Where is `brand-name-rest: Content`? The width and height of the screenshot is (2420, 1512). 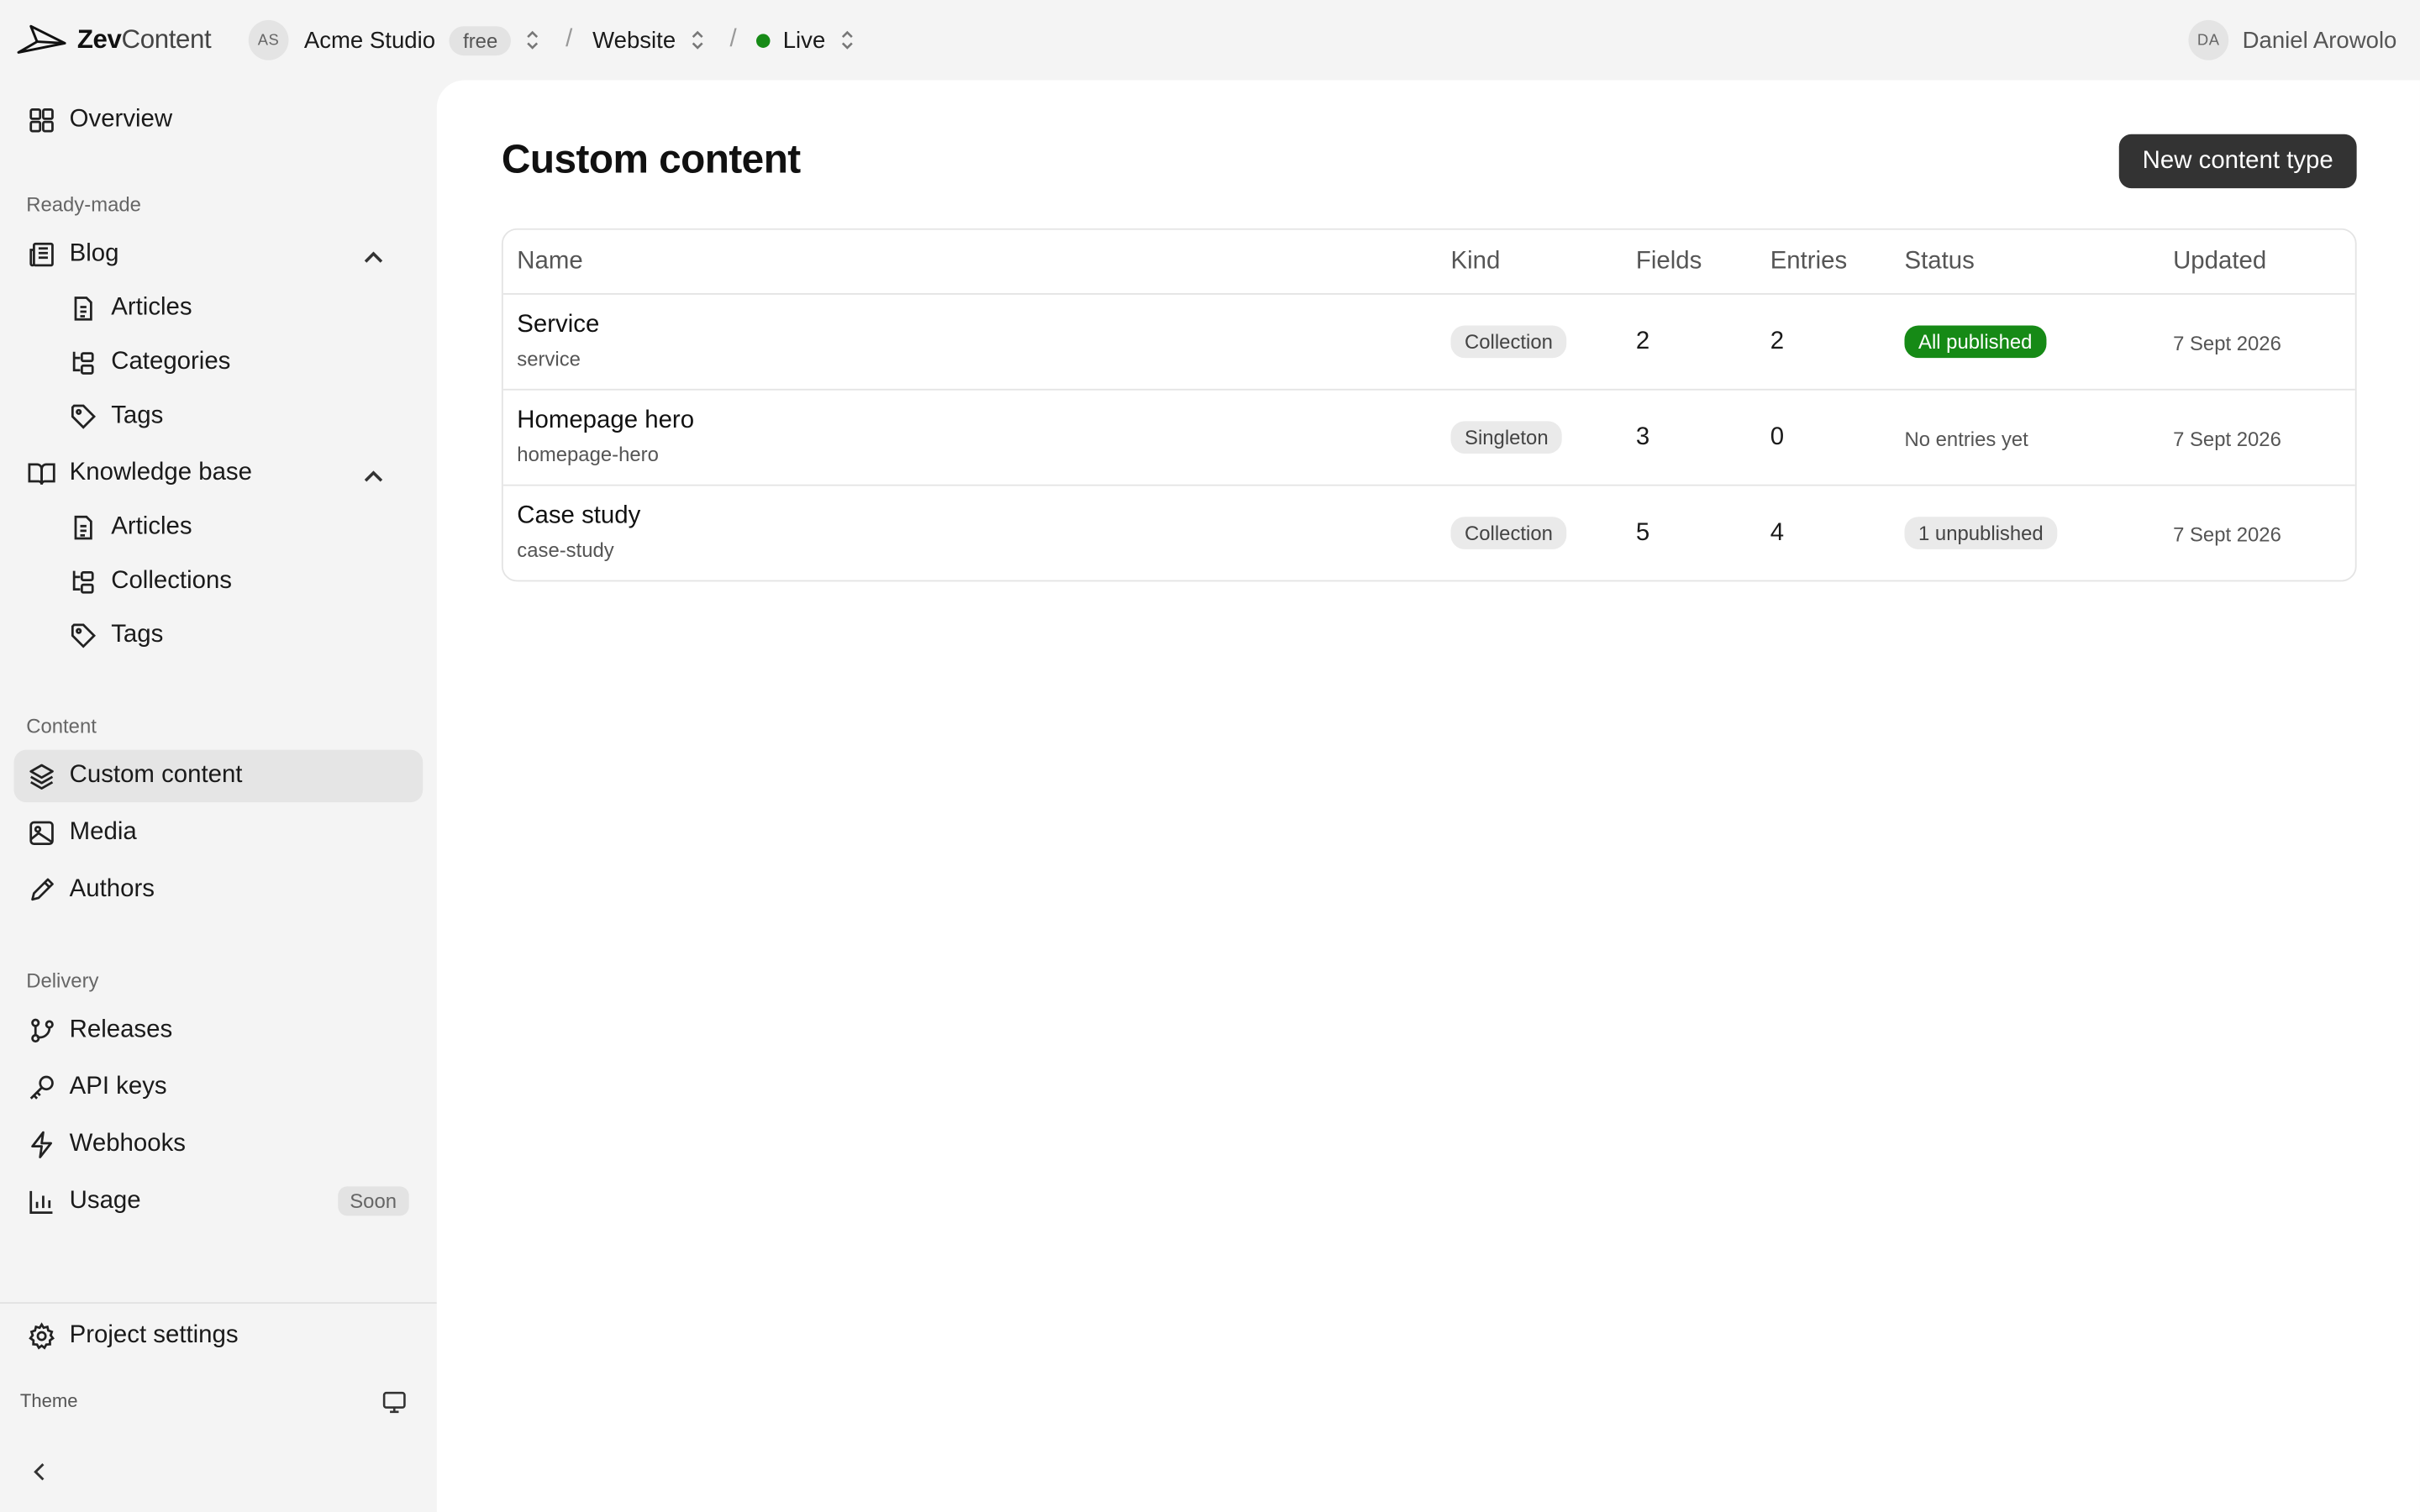
brand-name-rest: Content is located at coordinates (166, 39).